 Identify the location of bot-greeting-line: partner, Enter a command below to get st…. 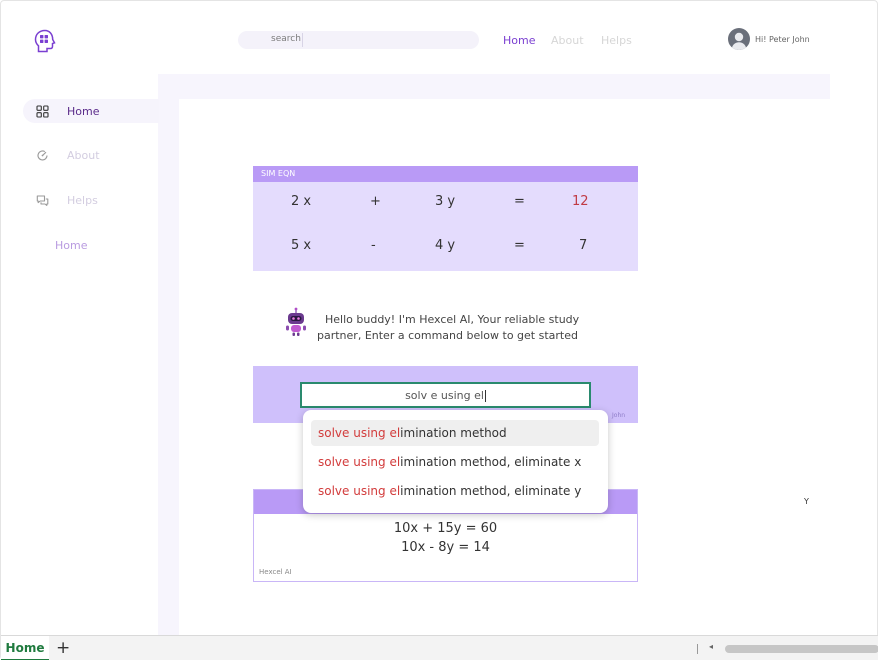
(447, 335).